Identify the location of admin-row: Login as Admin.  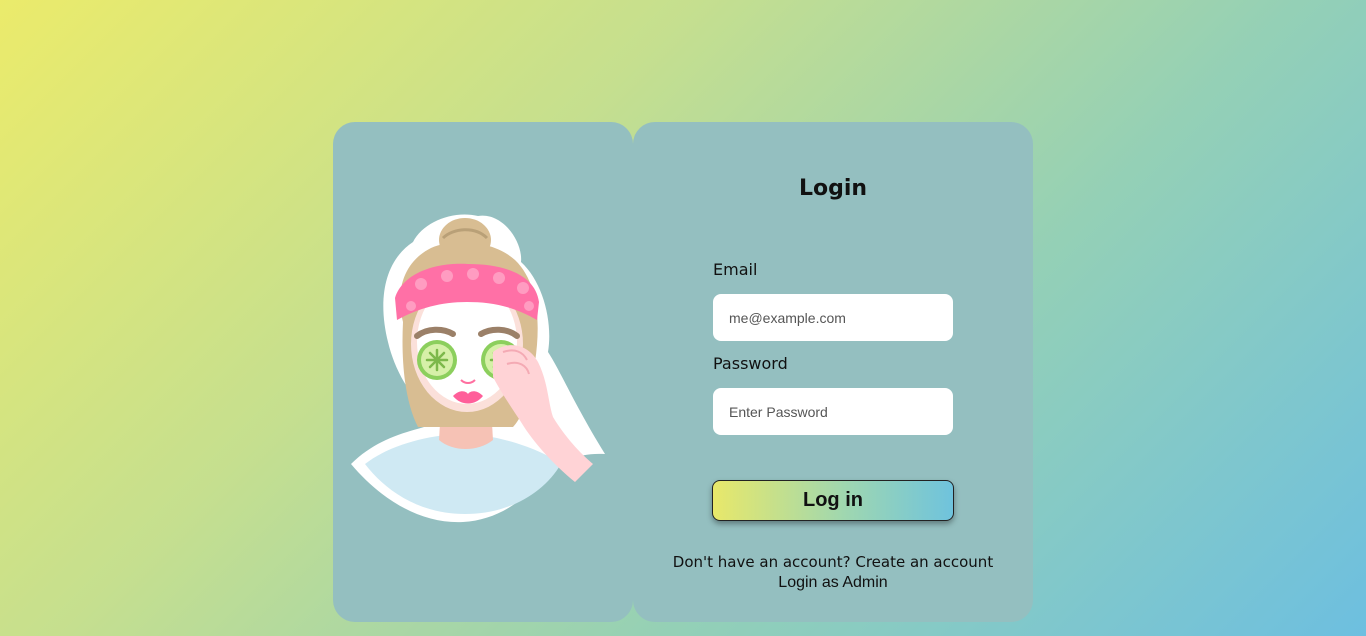
(833, 583).